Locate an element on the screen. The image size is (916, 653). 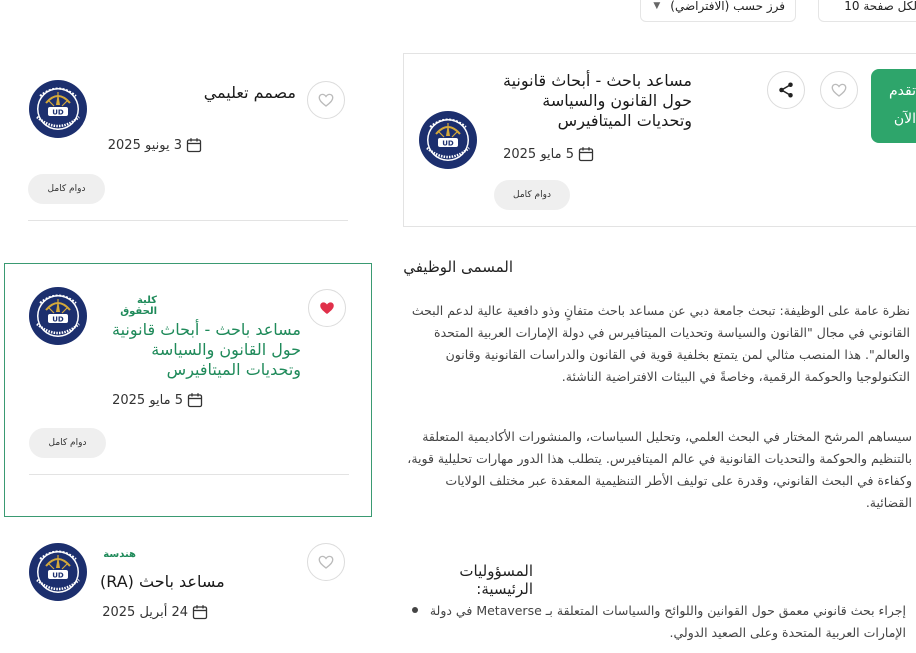
job-date: 24 أبريل 2025 is located at coordinates (155, 612).